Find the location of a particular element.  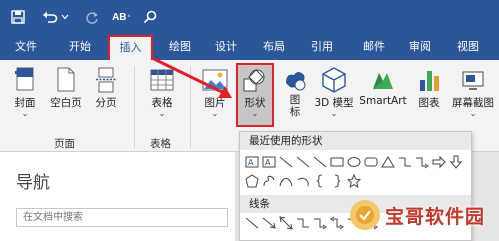

tab-references: 引用 is located at coordinates (322, 47).